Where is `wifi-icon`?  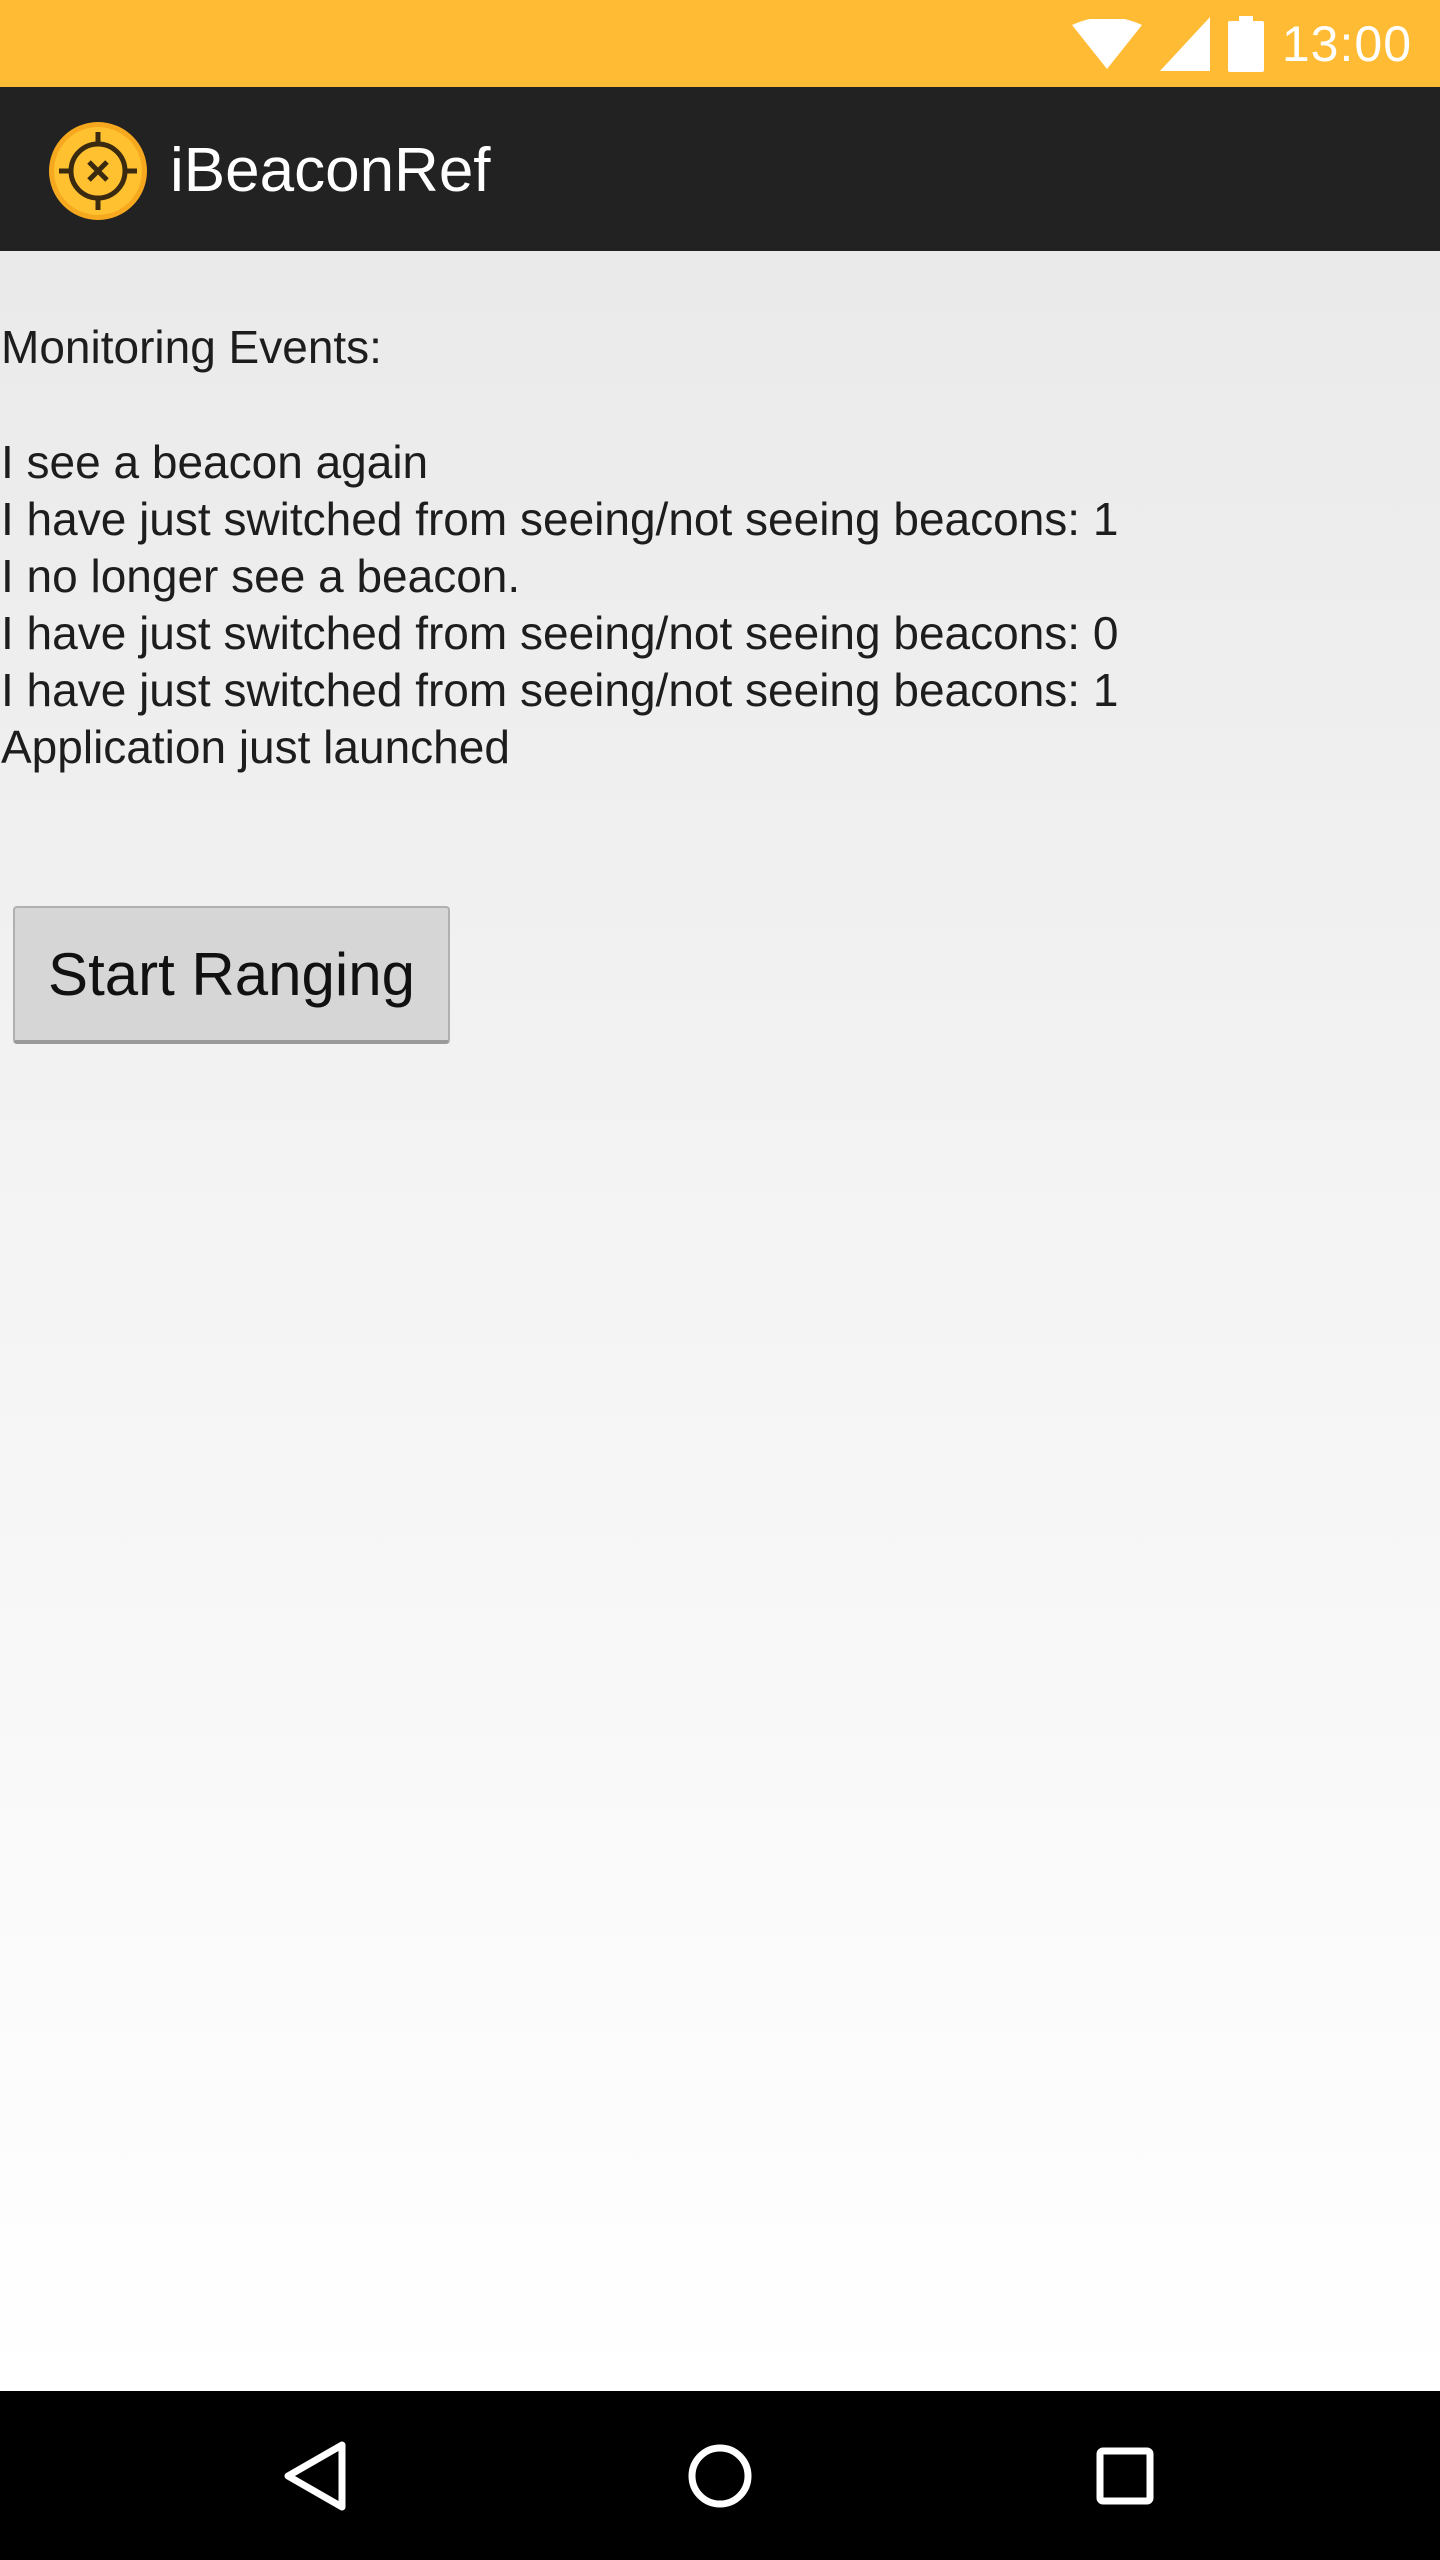
wifi-icon is located at coordinates (1106, 43).